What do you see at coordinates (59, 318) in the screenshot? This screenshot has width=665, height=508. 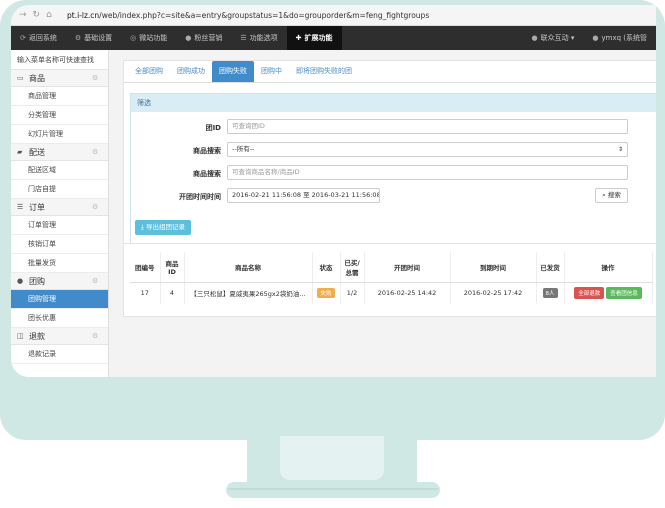 I see `sidebar-item-leader-discount: 团长优惠` at bounding box center [59, 318].